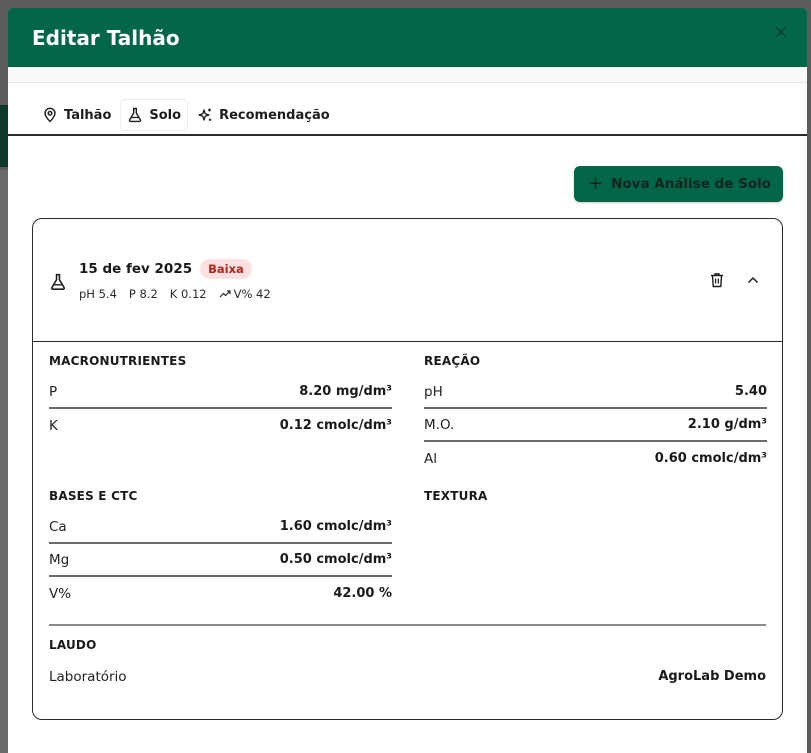 Image resolution: width=811 pixels, height=753 pixels. I want to click on analysis-summary: pH 5.4 P 8.2 K 0.12 V% 42, so click(392, 294).